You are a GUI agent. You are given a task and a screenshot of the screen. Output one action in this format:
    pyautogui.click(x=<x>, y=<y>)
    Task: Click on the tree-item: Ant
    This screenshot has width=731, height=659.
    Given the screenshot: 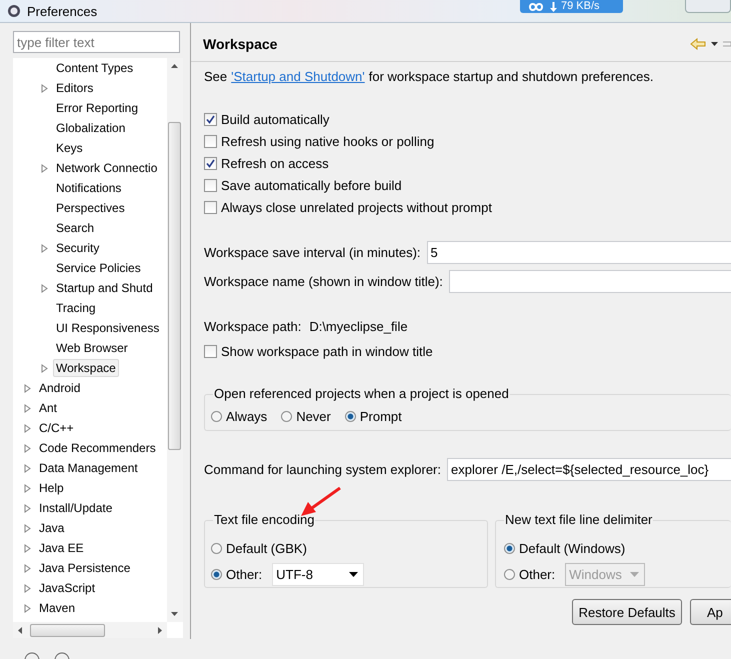 What is the action you would take?
    pyautogui.click(x=48, y=408)
    